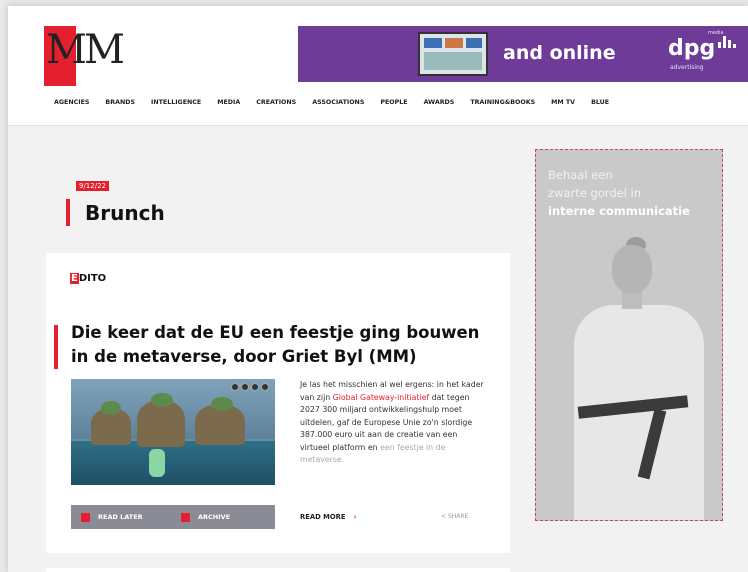  What do you see at coordinates (68, 212) in the screenshot?
I see `section-title-accent` at bounding box center [68, 212].